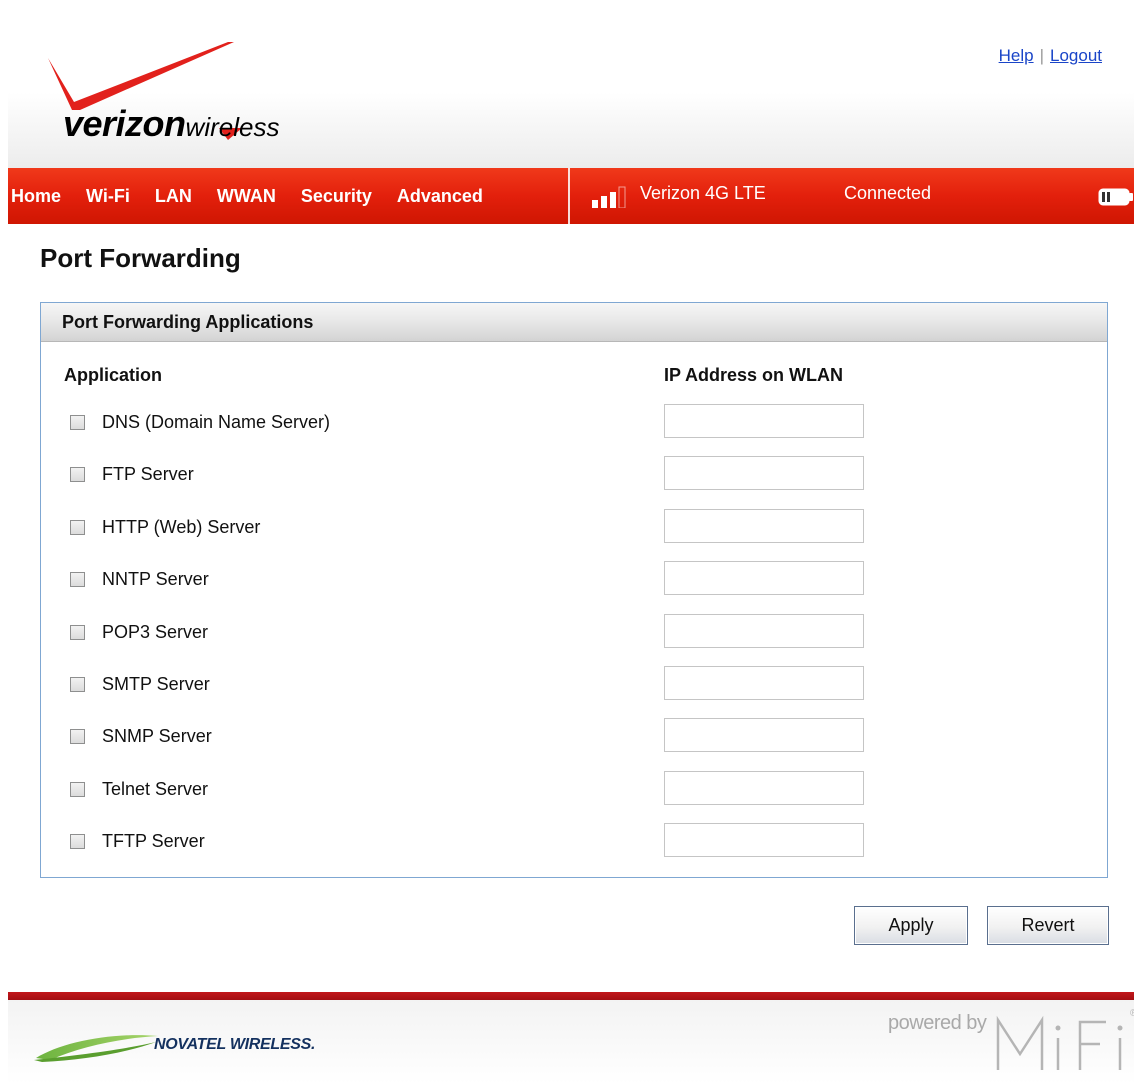  Describe the element at coordinates (574, 843) in the screenshot. I see `app-row-tftp: TFTP Server` at that location.